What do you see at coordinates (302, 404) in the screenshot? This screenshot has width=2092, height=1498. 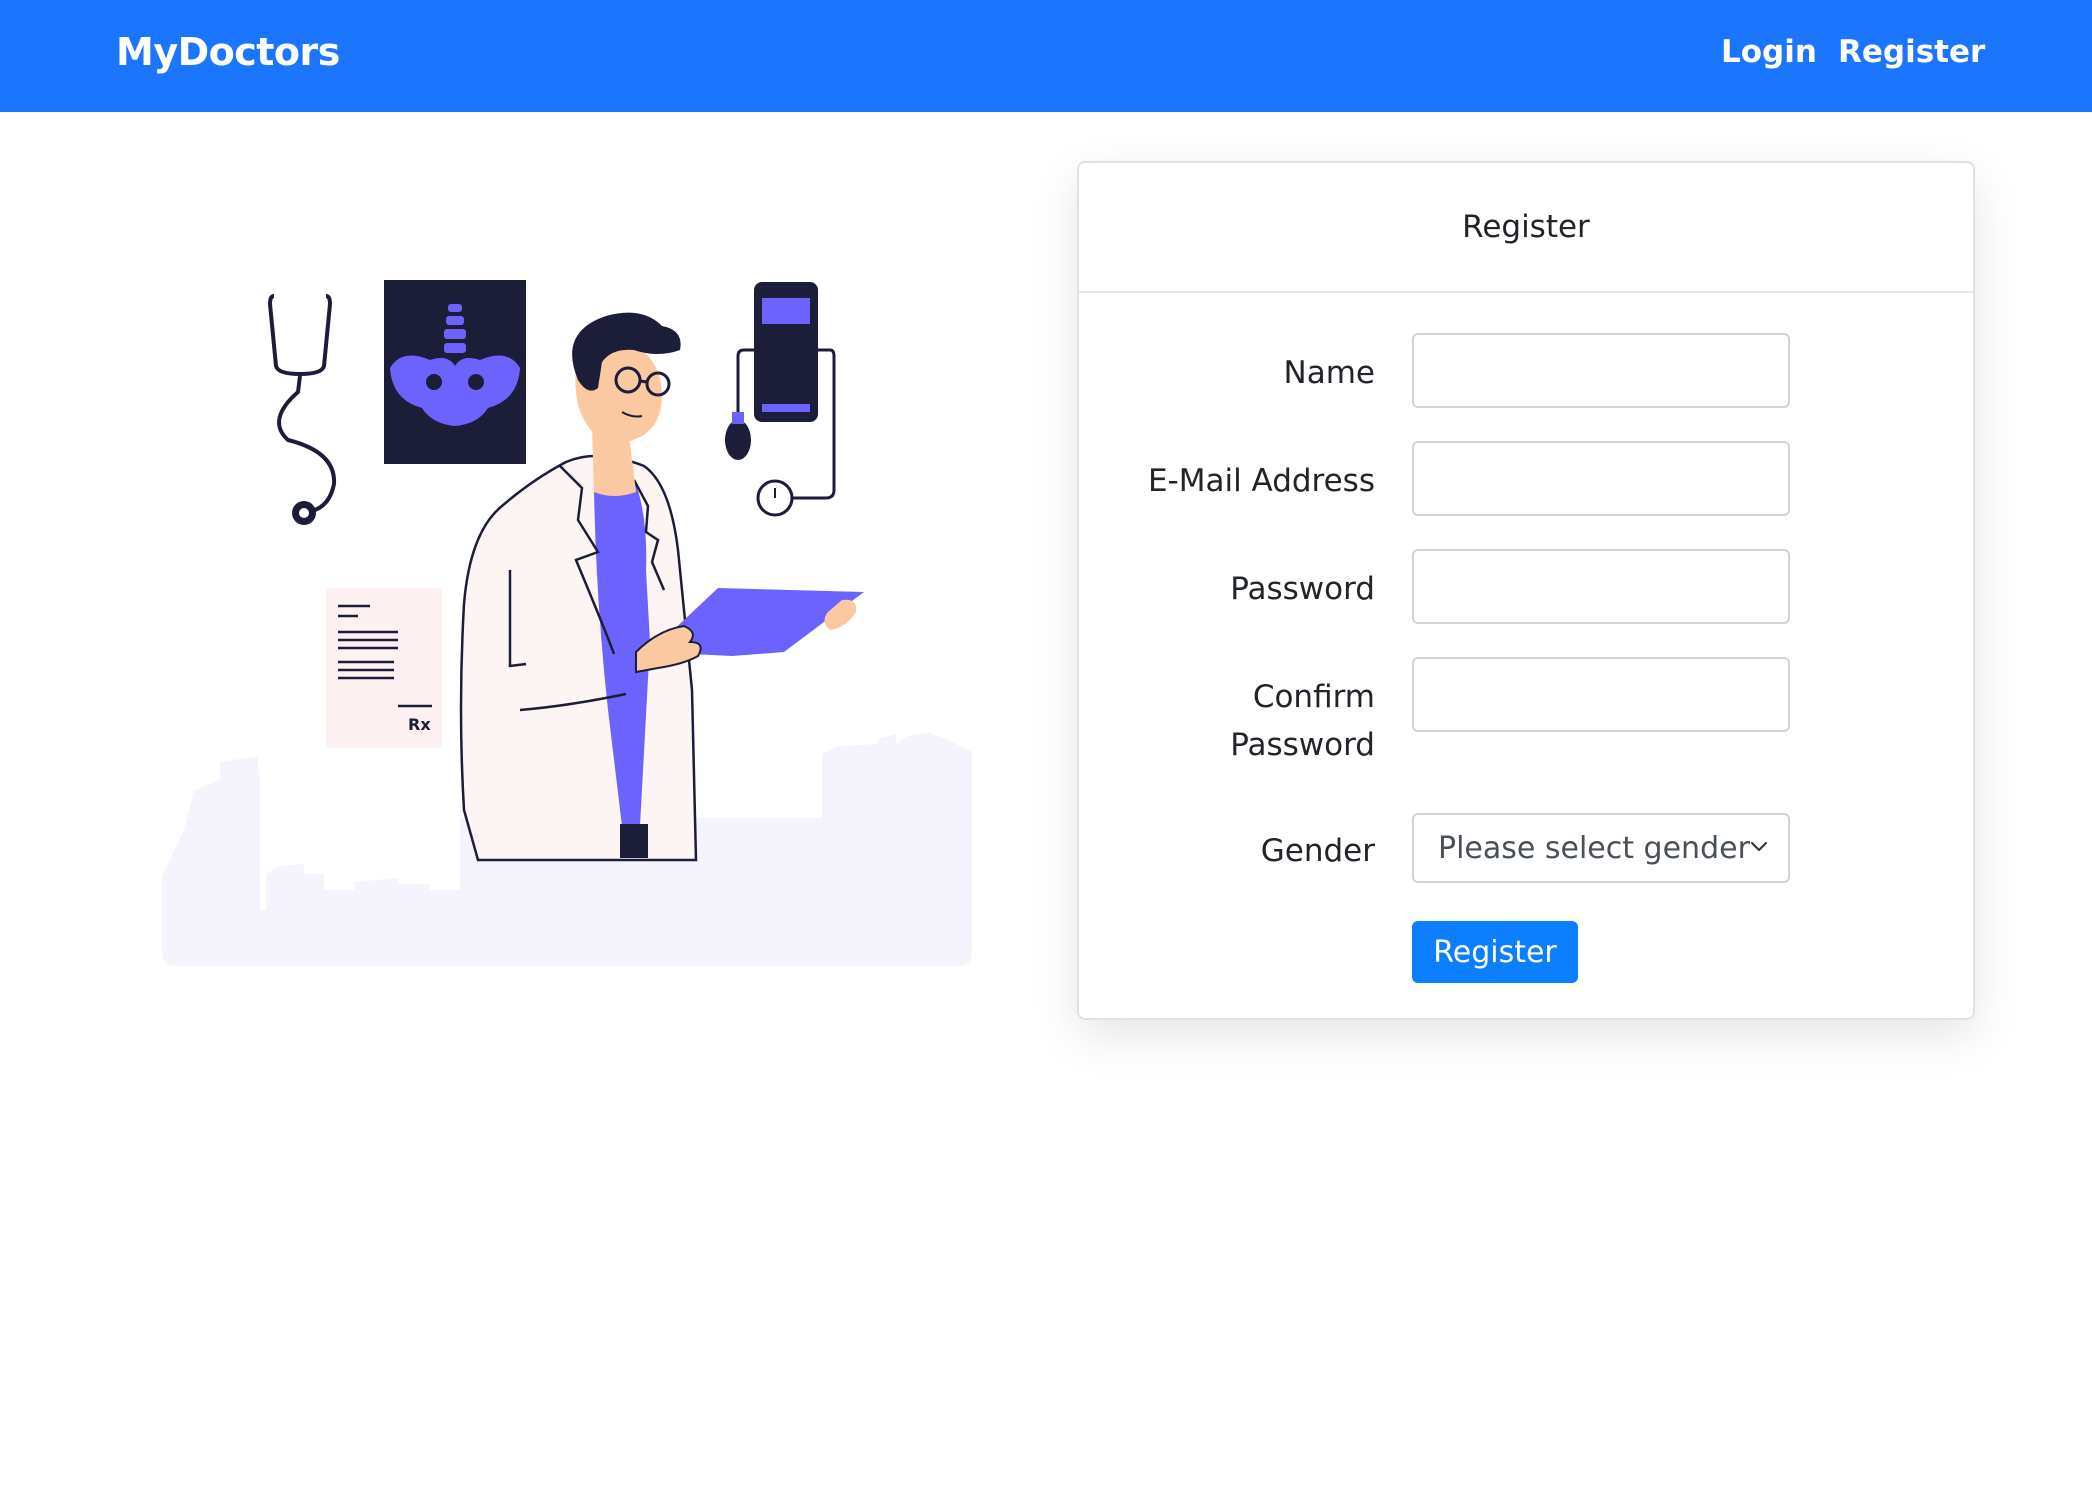 I see `stethoscope-icon` at bounding box center [302, 404].